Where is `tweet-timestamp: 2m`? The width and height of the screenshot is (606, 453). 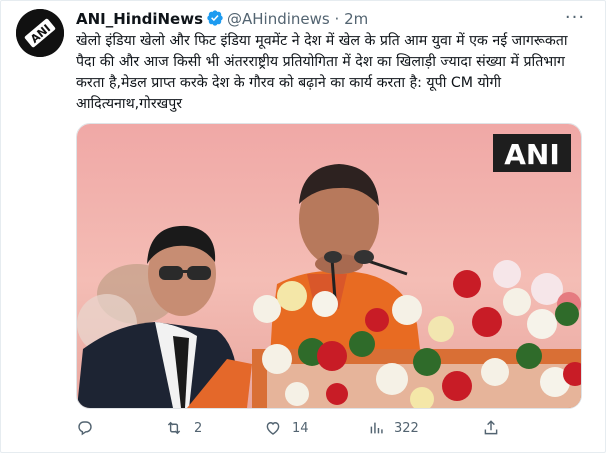 tweet-timestamp: 2m is located at coordinates (356, 19).